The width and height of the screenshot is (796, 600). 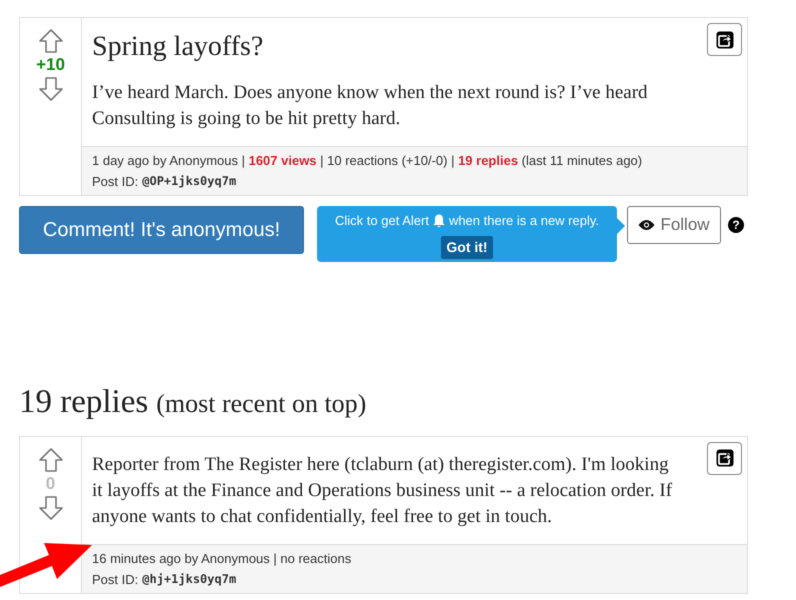 I want to click on post-body: I’ve heard March. Does anyone know when the next round is? I’ve heard Consulting is going to be hit pretty hard., so click(x=370, y=106).